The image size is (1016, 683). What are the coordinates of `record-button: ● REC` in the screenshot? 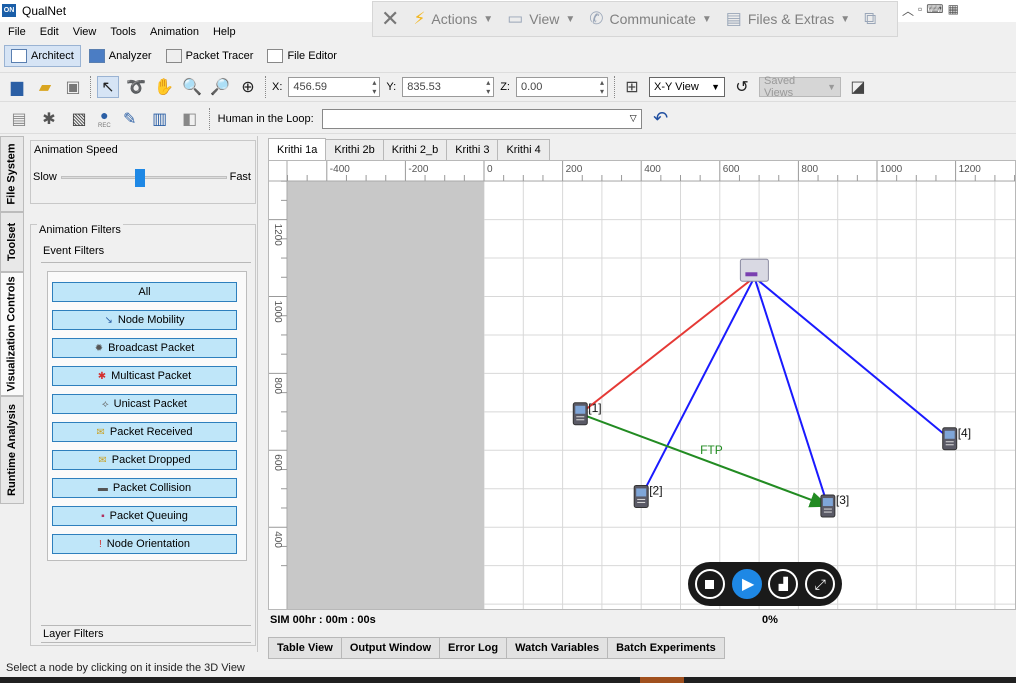 It's located at (104, 119).